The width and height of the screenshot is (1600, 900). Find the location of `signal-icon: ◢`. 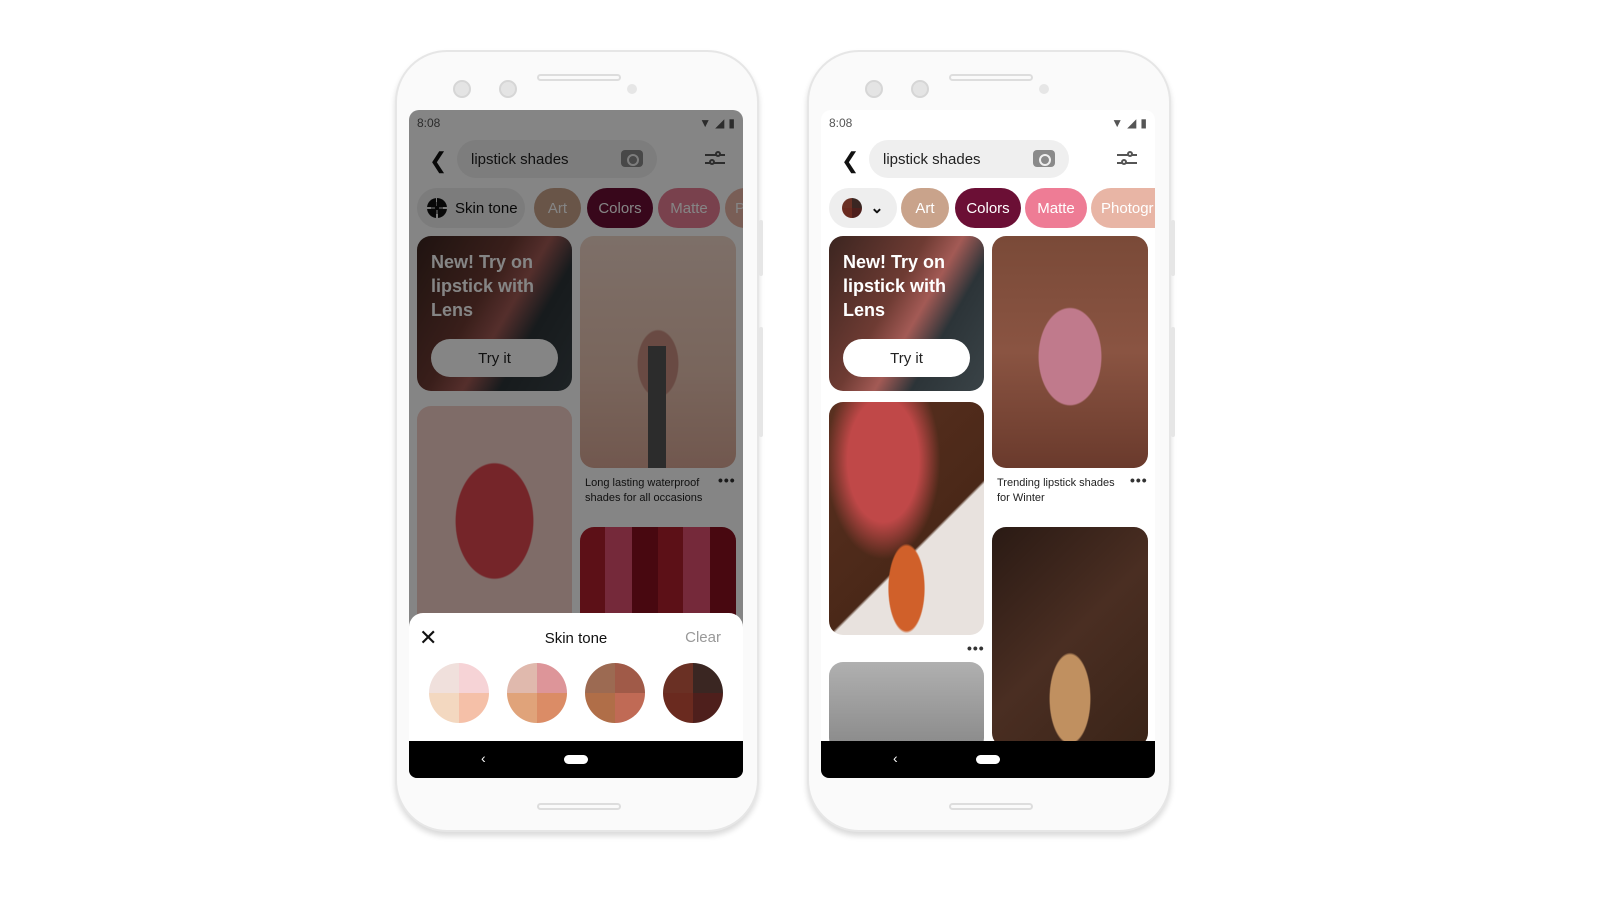

signal-icon: ◢ is located at coordinates (1132, 123).